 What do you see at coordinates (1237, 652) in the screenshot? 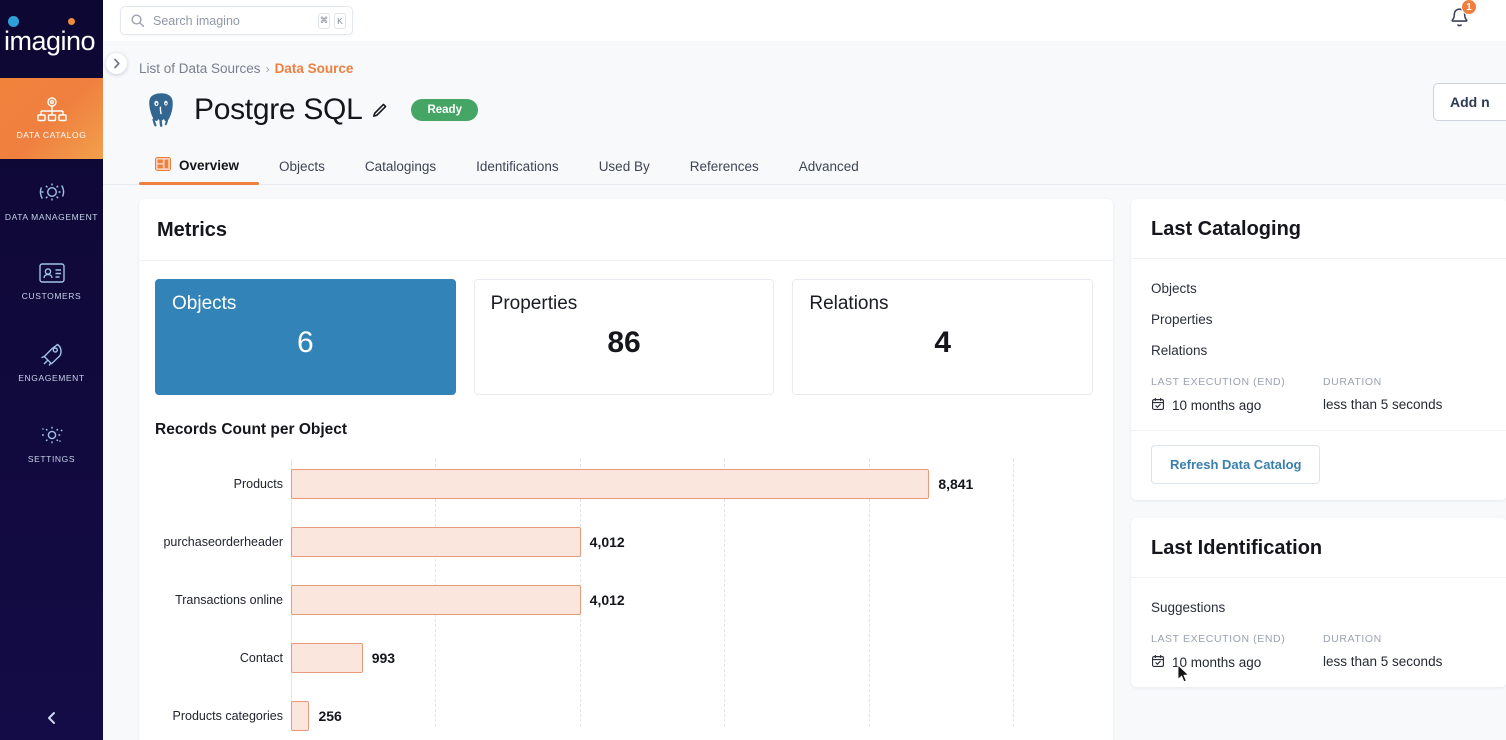
I see `identification-last-execution: LAST EXECUTION (END) 10 months ago` at bounding box center [1237, 652].